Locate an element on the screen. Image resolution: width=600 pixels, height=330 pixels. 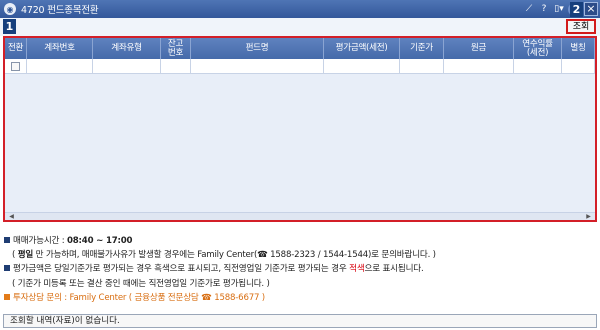
title-bar: ◉ 4720 펀드종목전환 ⟋ ? ▯▾ − × is located at coordinates (300, 9).